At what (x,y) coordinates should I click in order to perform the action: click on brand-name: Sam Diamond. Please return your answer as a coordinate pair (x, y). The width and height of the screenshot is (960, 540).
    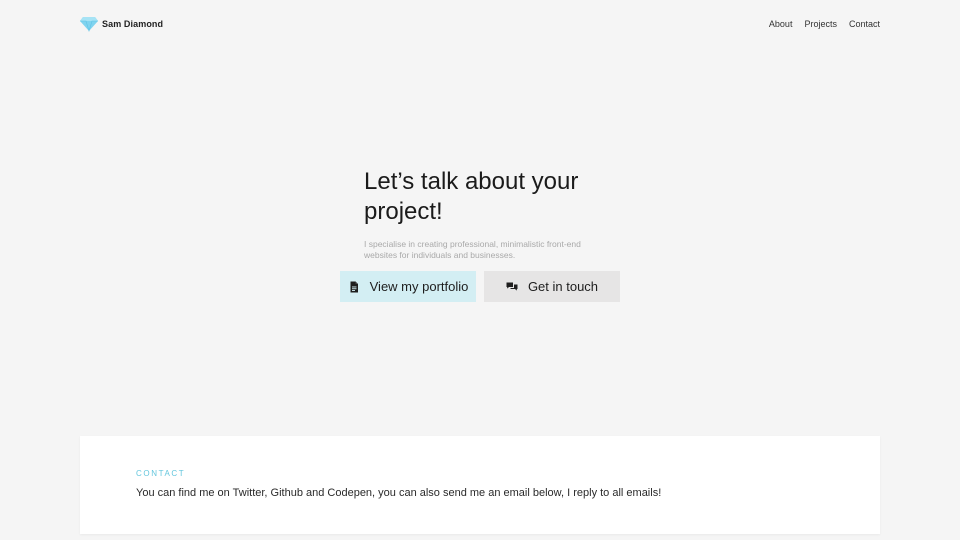
    Looking at the image, I should click on (133, 24).